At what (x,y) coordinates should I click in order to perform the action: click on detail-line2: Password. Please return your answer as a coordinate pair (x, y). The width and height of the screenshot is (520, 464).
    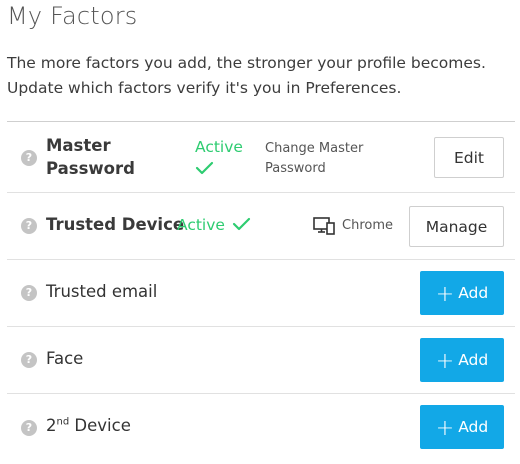
    Looking at the image, I should click on (295, 168).